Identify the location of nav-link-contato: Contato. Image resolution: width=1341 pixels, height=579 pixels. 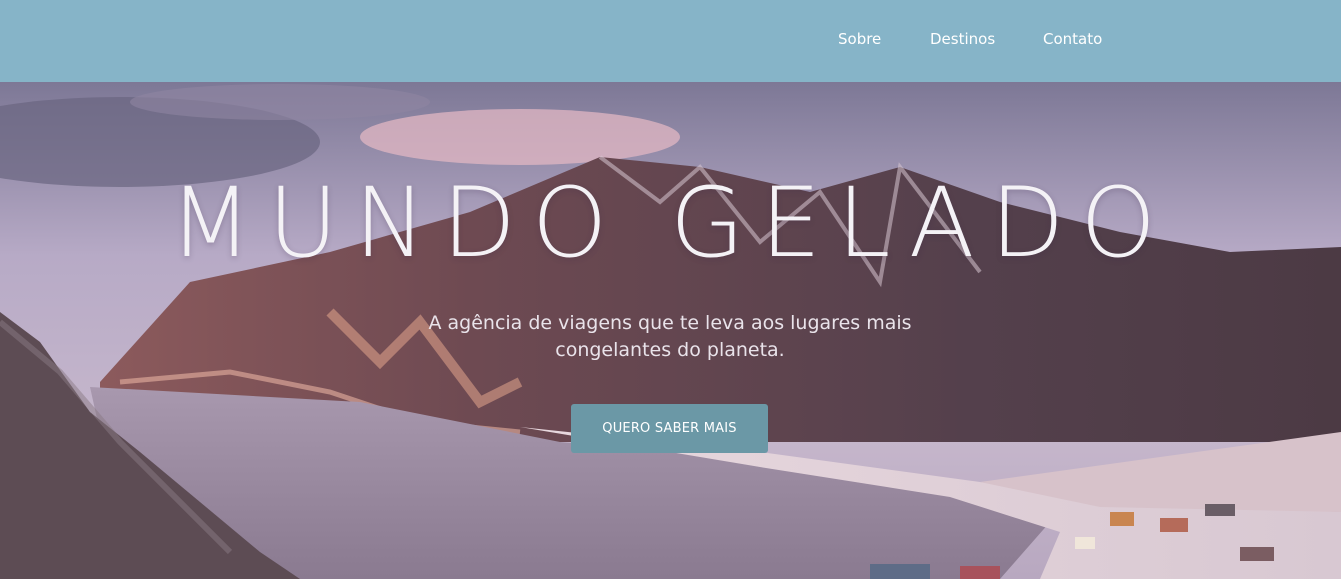
(1072, 39).